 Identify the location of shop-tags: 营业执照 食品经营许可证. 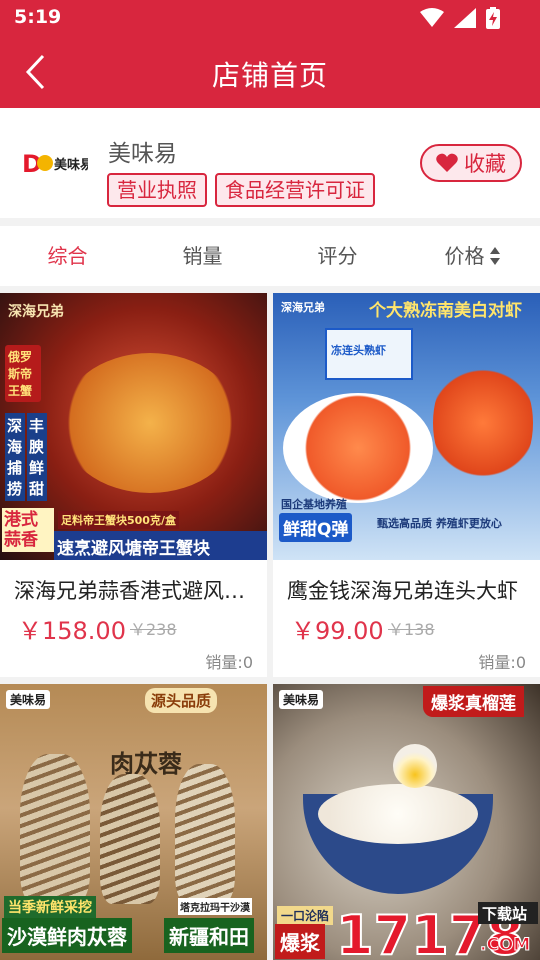
(241, 190).